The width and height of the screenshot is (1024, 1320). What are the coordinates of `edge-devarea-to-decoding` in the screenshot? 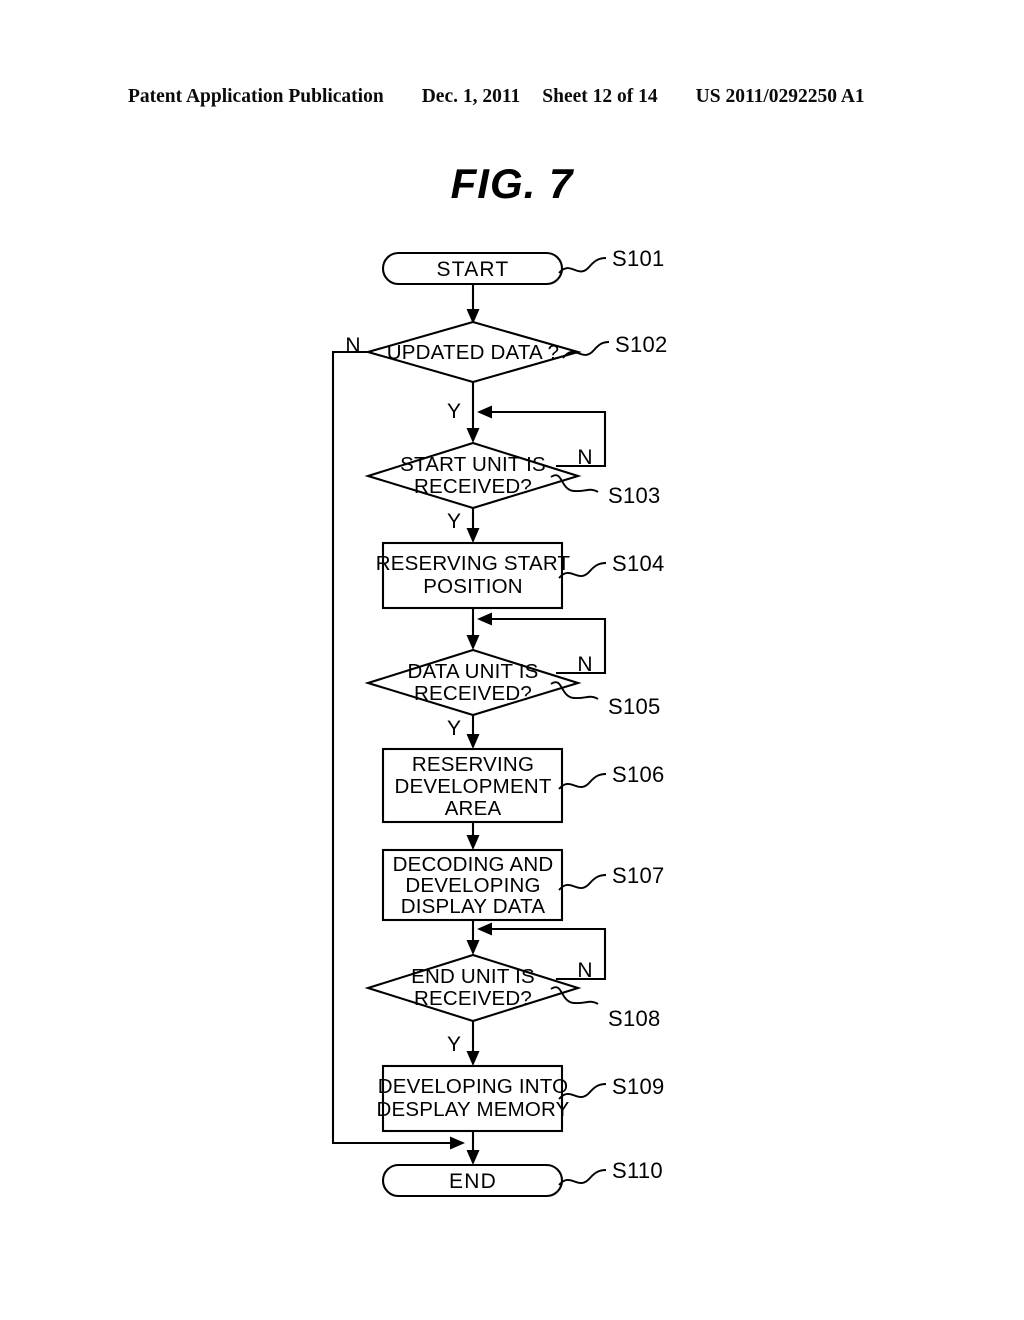 It's located at (473, 836).